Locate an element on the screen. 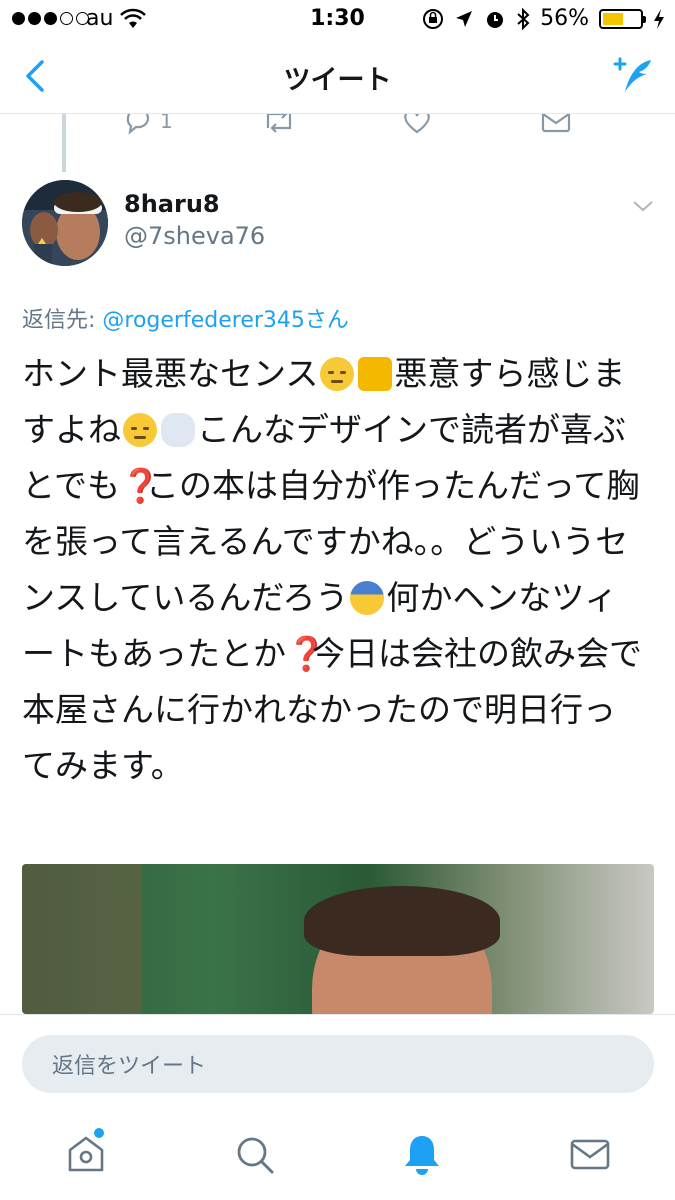  page-title: ツイート is located at coordinates (337, 80).